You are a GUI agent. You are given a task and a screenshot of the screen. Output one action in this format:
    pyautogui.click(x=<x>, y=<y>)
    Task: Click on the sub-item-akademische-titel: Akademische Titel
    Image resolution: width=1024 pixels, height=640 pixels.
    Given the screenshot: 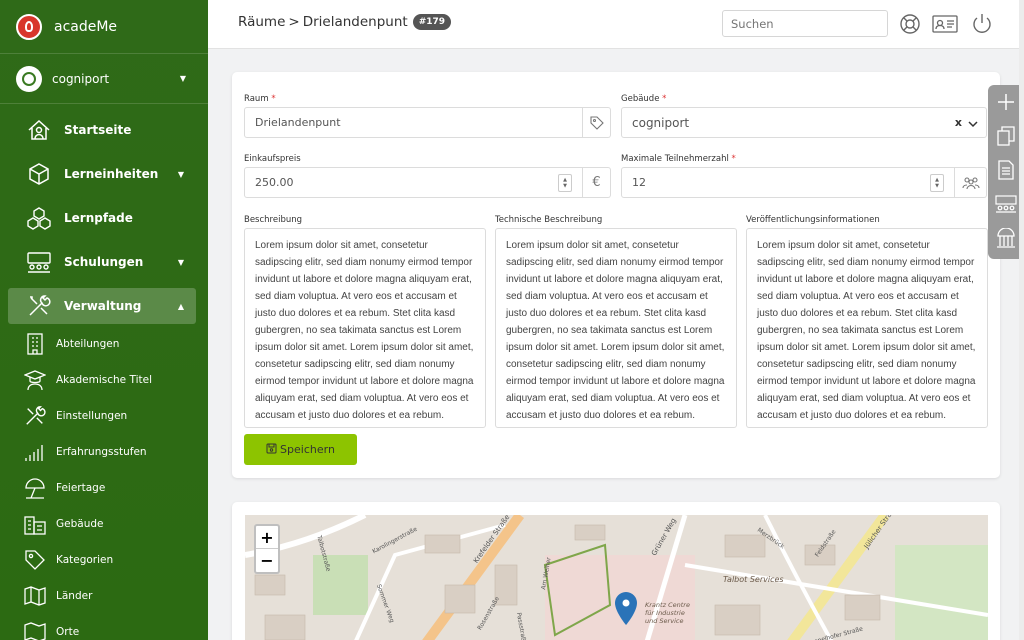 What is the action you would take?
    pyautogui.click(x=104, y=380)
    